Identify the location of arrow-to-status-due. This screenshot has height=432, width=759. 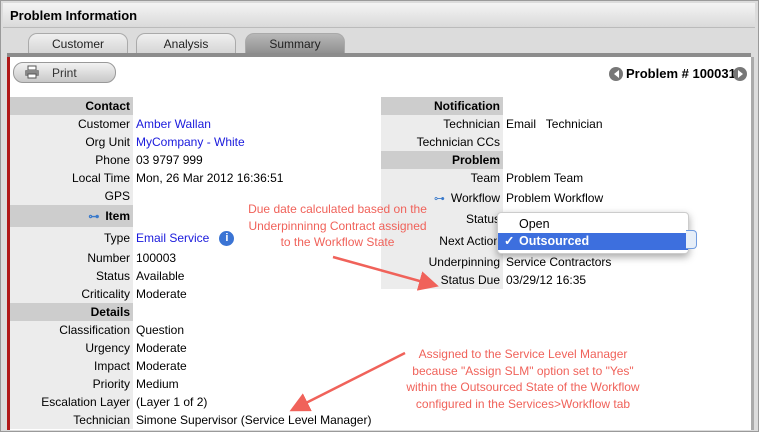
(385, 273).